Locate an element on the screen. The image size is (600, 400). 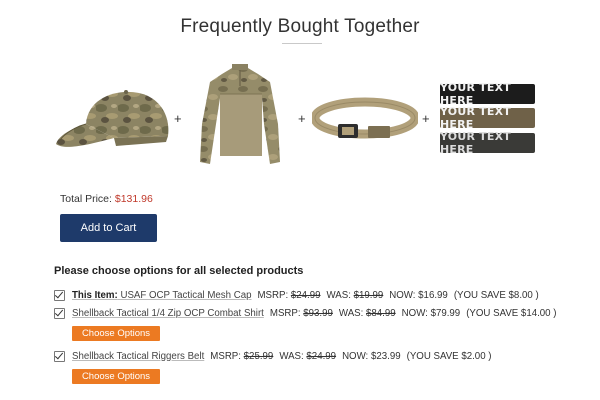
now-price: $23.99 is located at coordinates (385, 356).